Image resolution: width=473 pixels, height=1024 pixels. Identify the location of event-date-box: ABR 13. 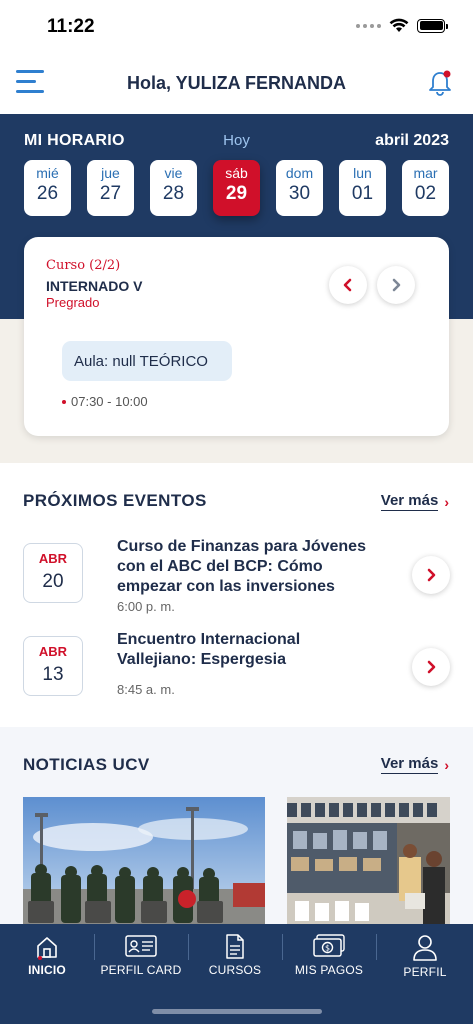
(53, 666).